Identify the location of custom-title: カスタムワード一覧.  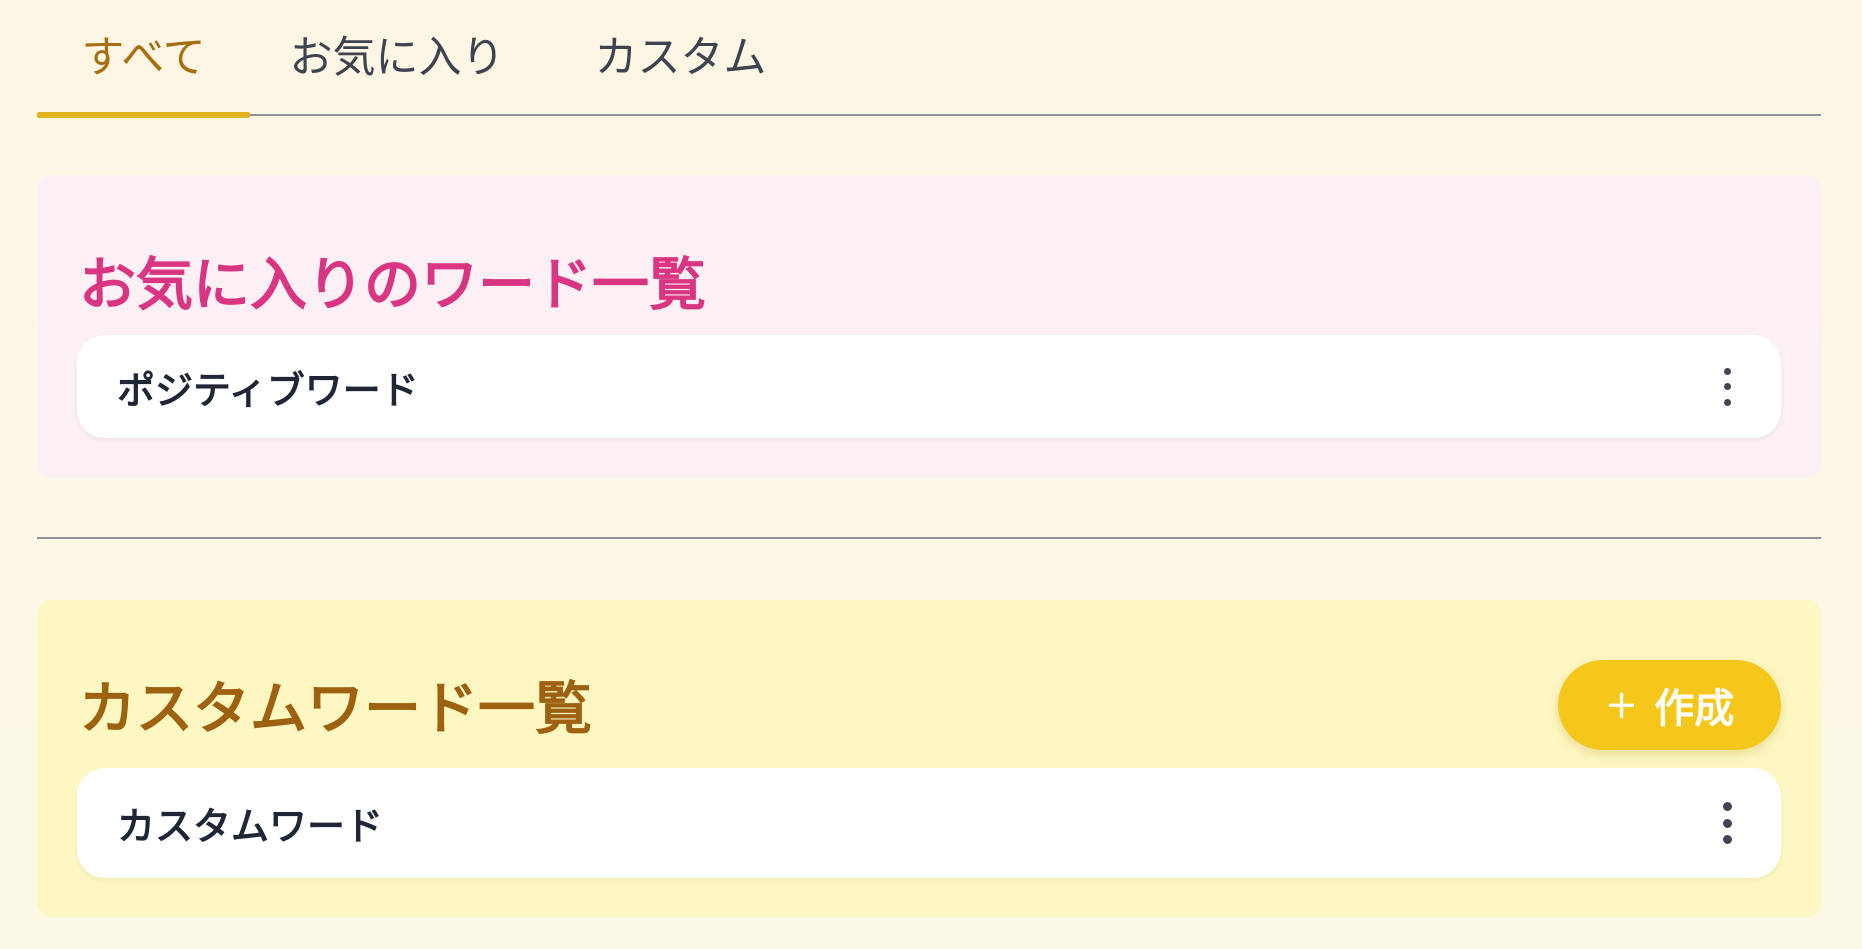
(335, 709).